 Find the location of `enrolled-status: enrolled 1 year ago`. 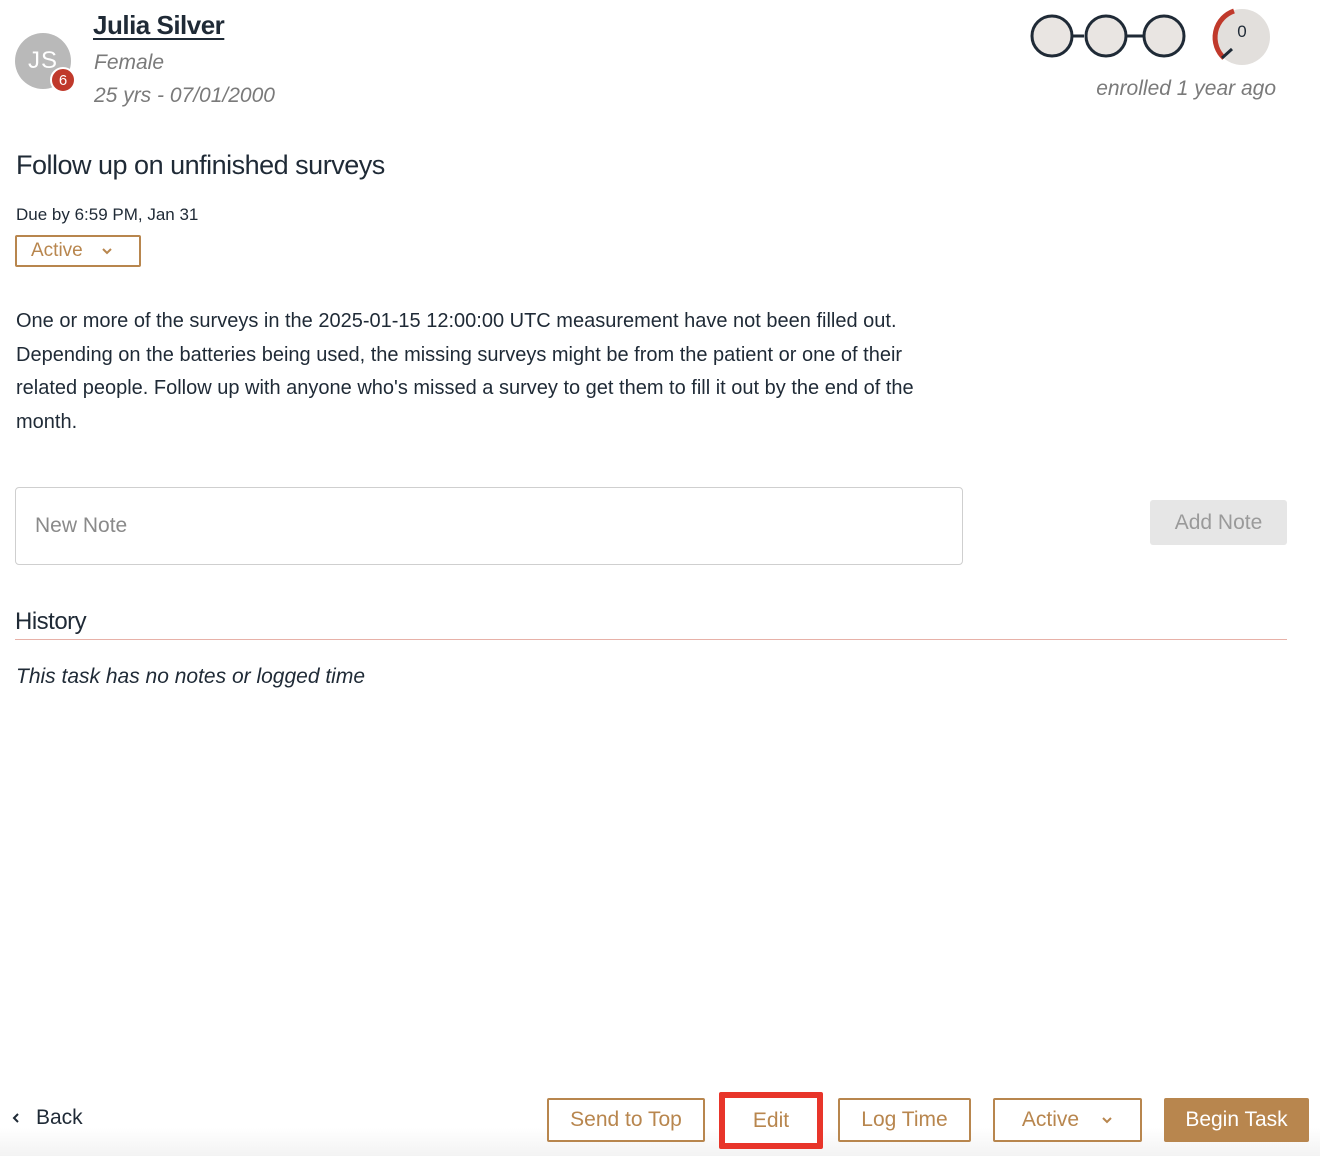

enrolled-status: enrolled 1 year ago is located at coordinates (1186, 88).